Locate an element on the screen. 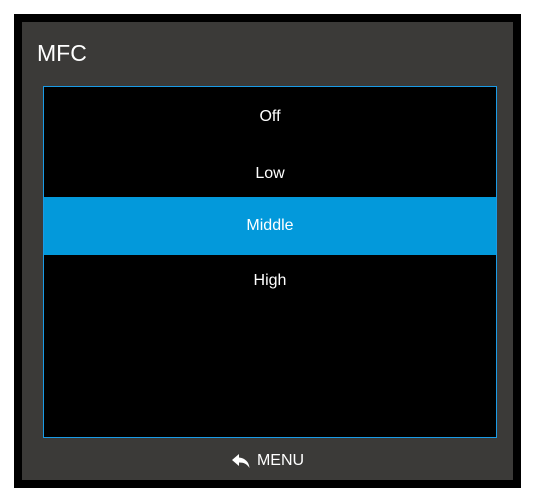 The height and width of the screenshot is (500, 535). option-off: Off is located at coordinates (270, 117).